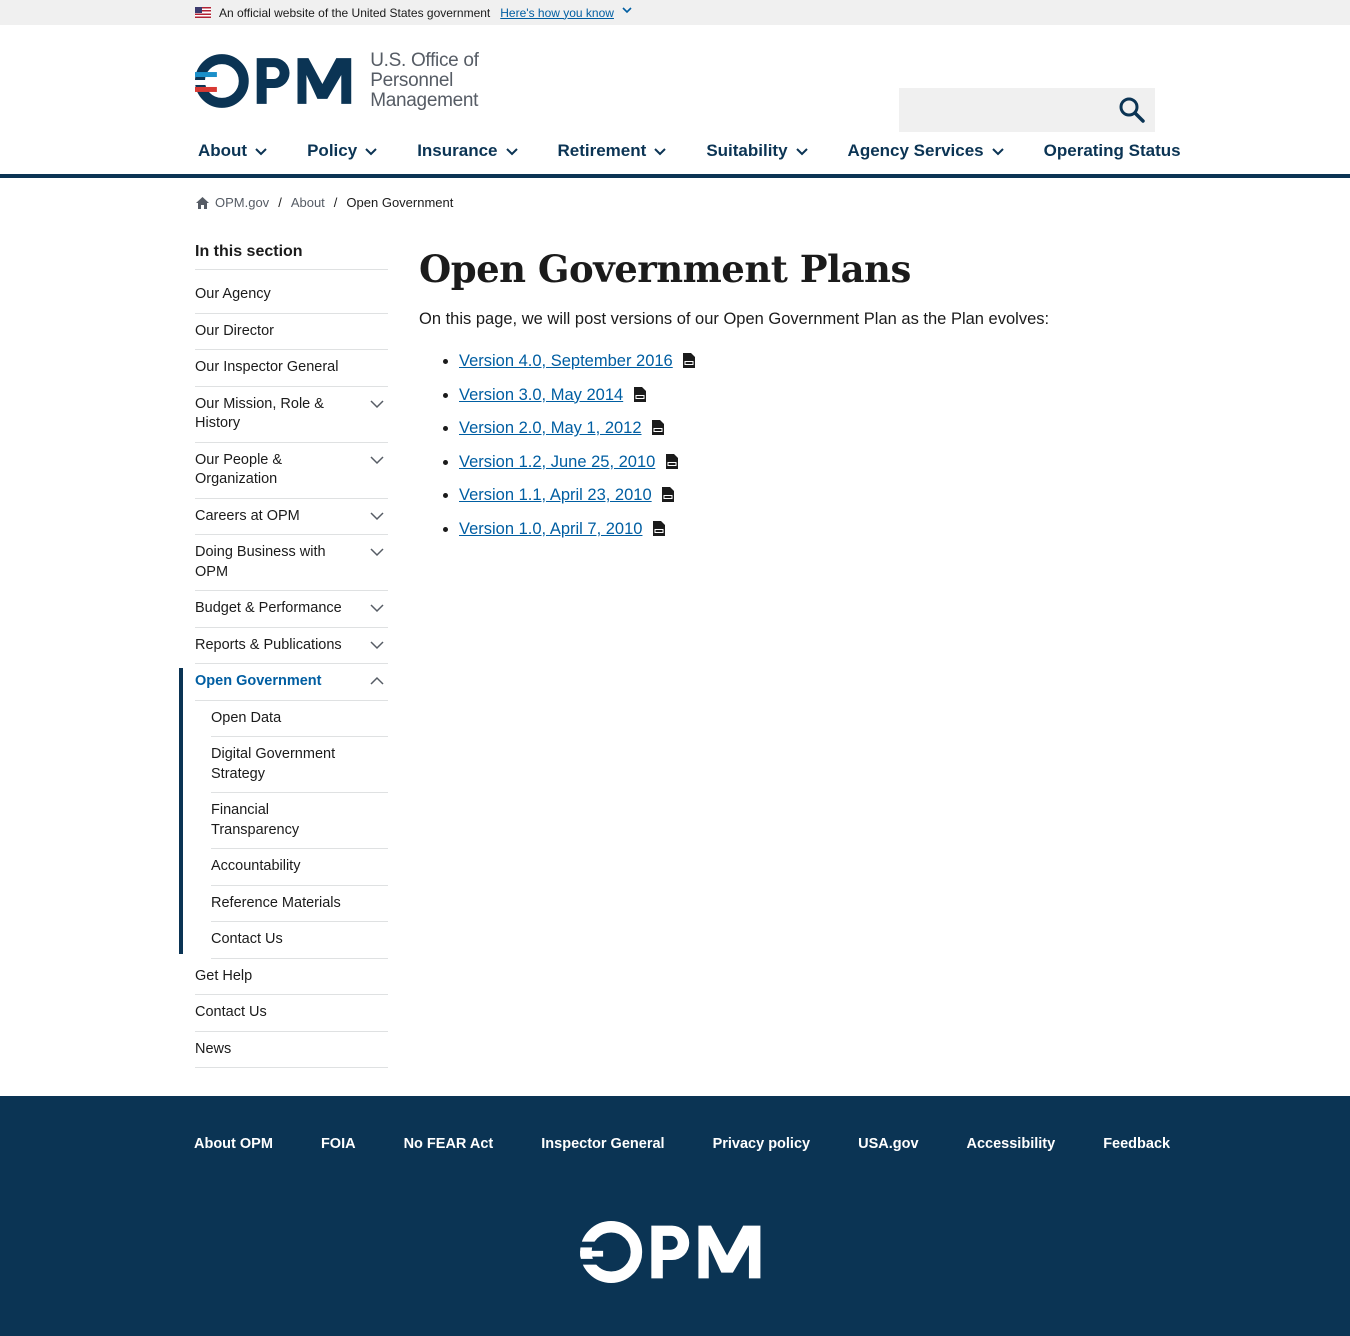 This screenshot has width=1350, height=1336. Describe the element at coordinates (258, 681) in the screenshot. I see `sidebar-item-label: Open Government` at that location.